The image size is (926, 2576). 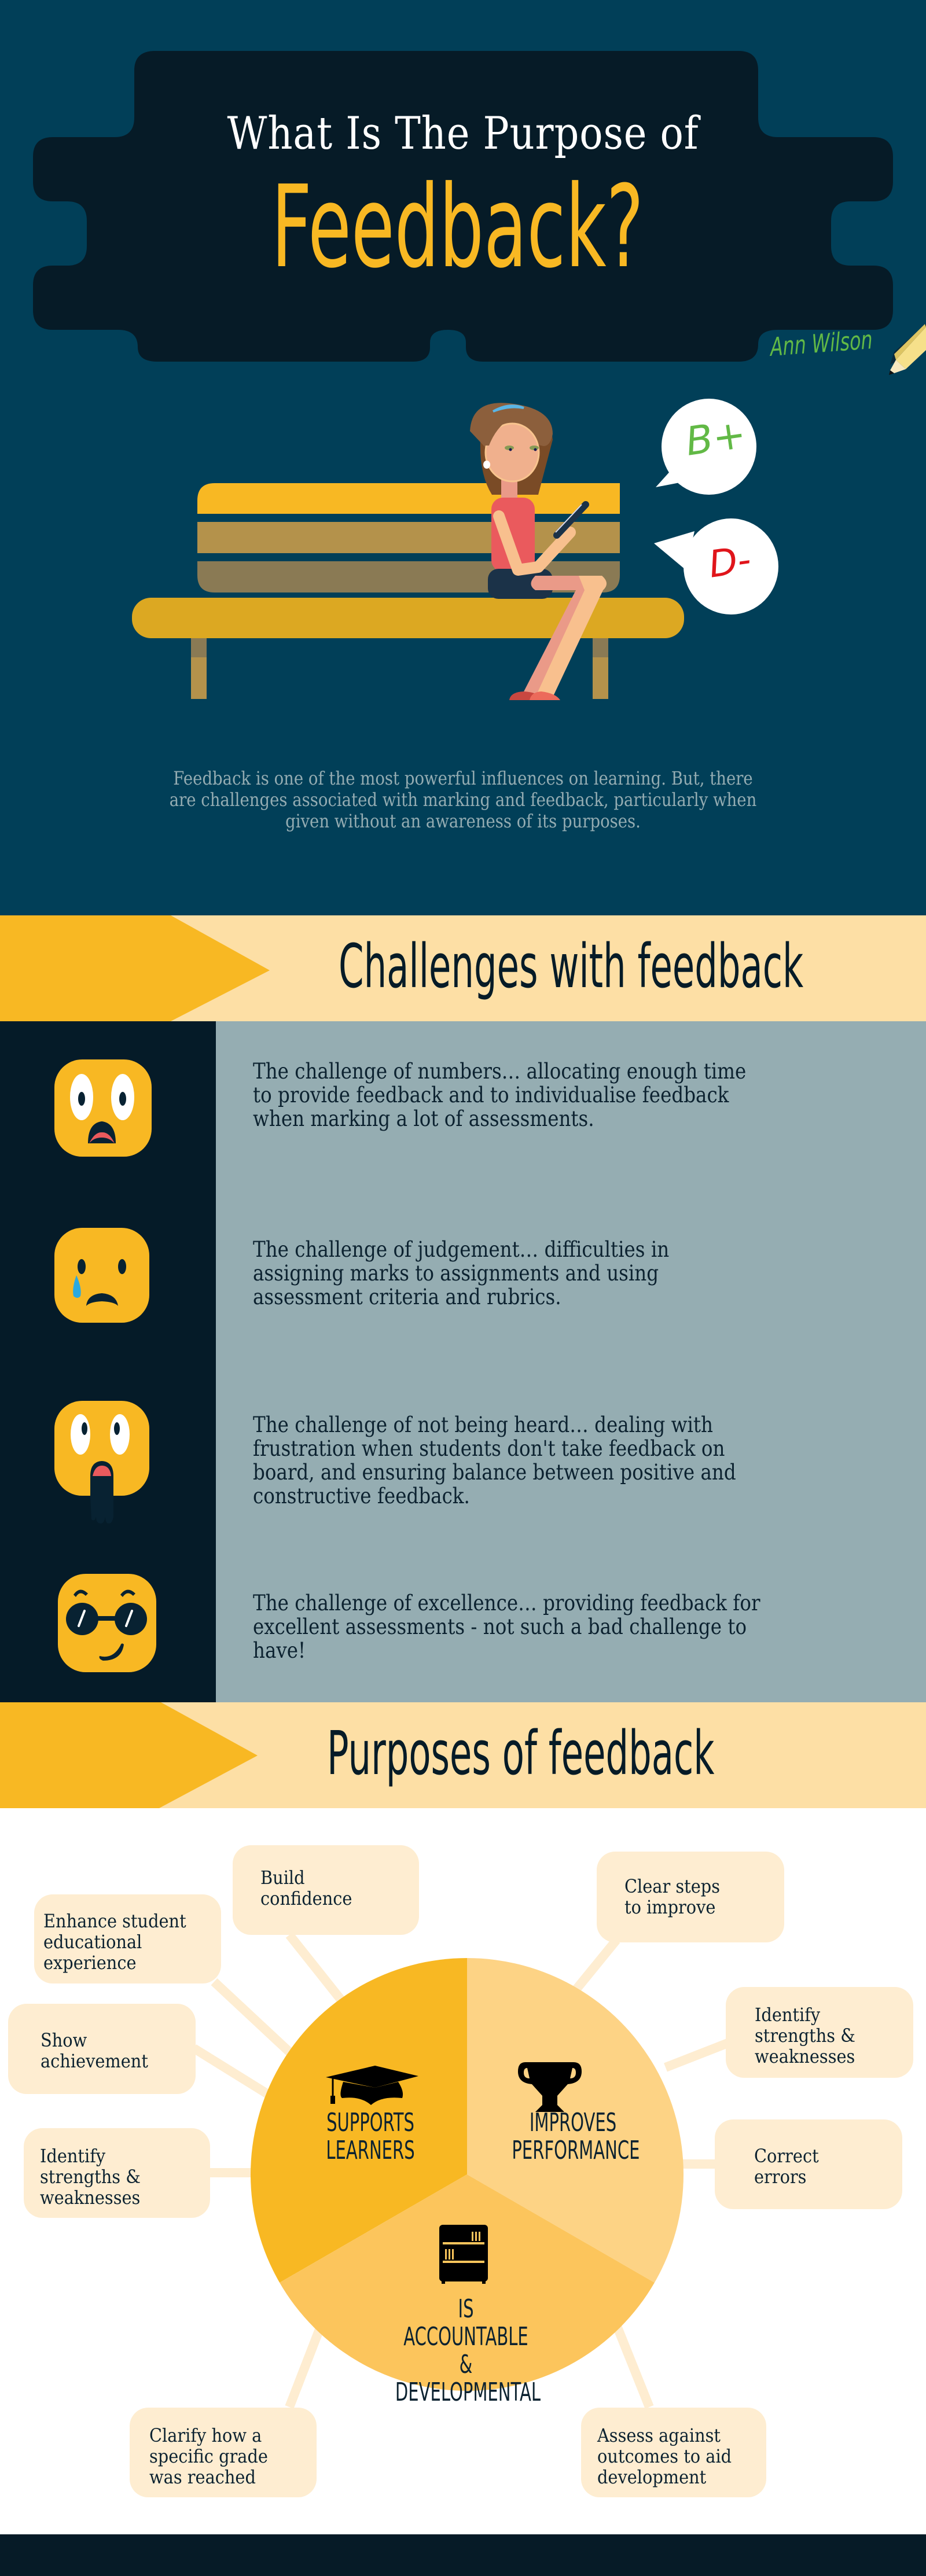 What do you see at coordinates (463, 2254) in the screenshot?
I see `bookshelf-icon` at bounding box center [463, 2254].